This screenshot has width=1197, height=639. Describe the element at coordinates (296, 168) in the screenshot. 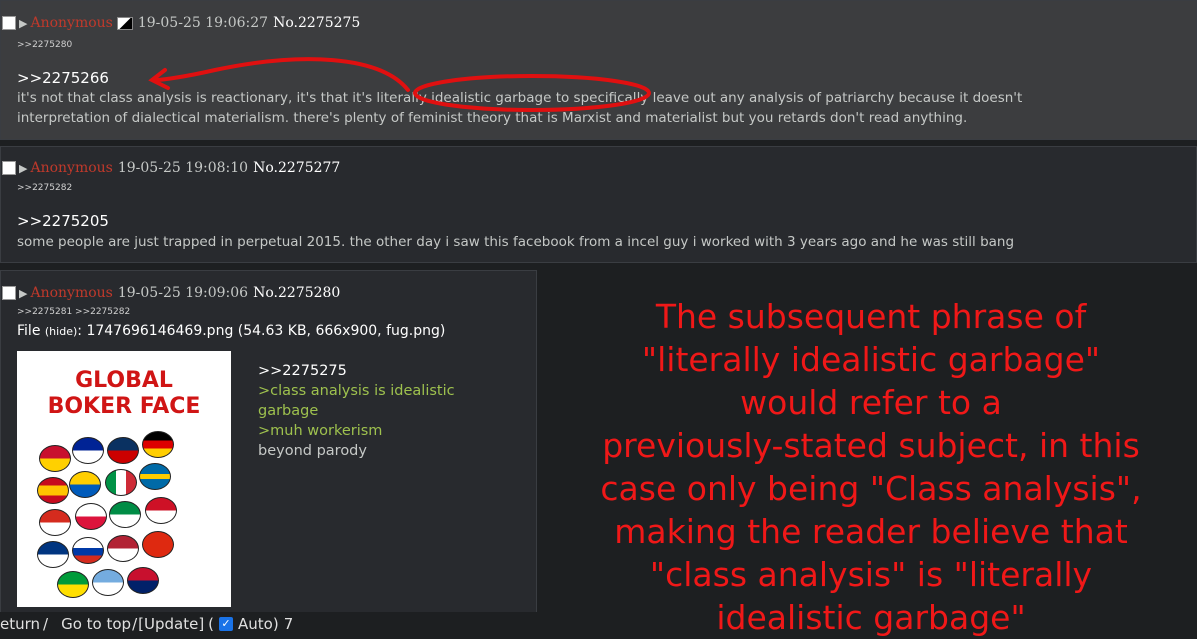

I see `post-number-link: No.2275277` at that location.